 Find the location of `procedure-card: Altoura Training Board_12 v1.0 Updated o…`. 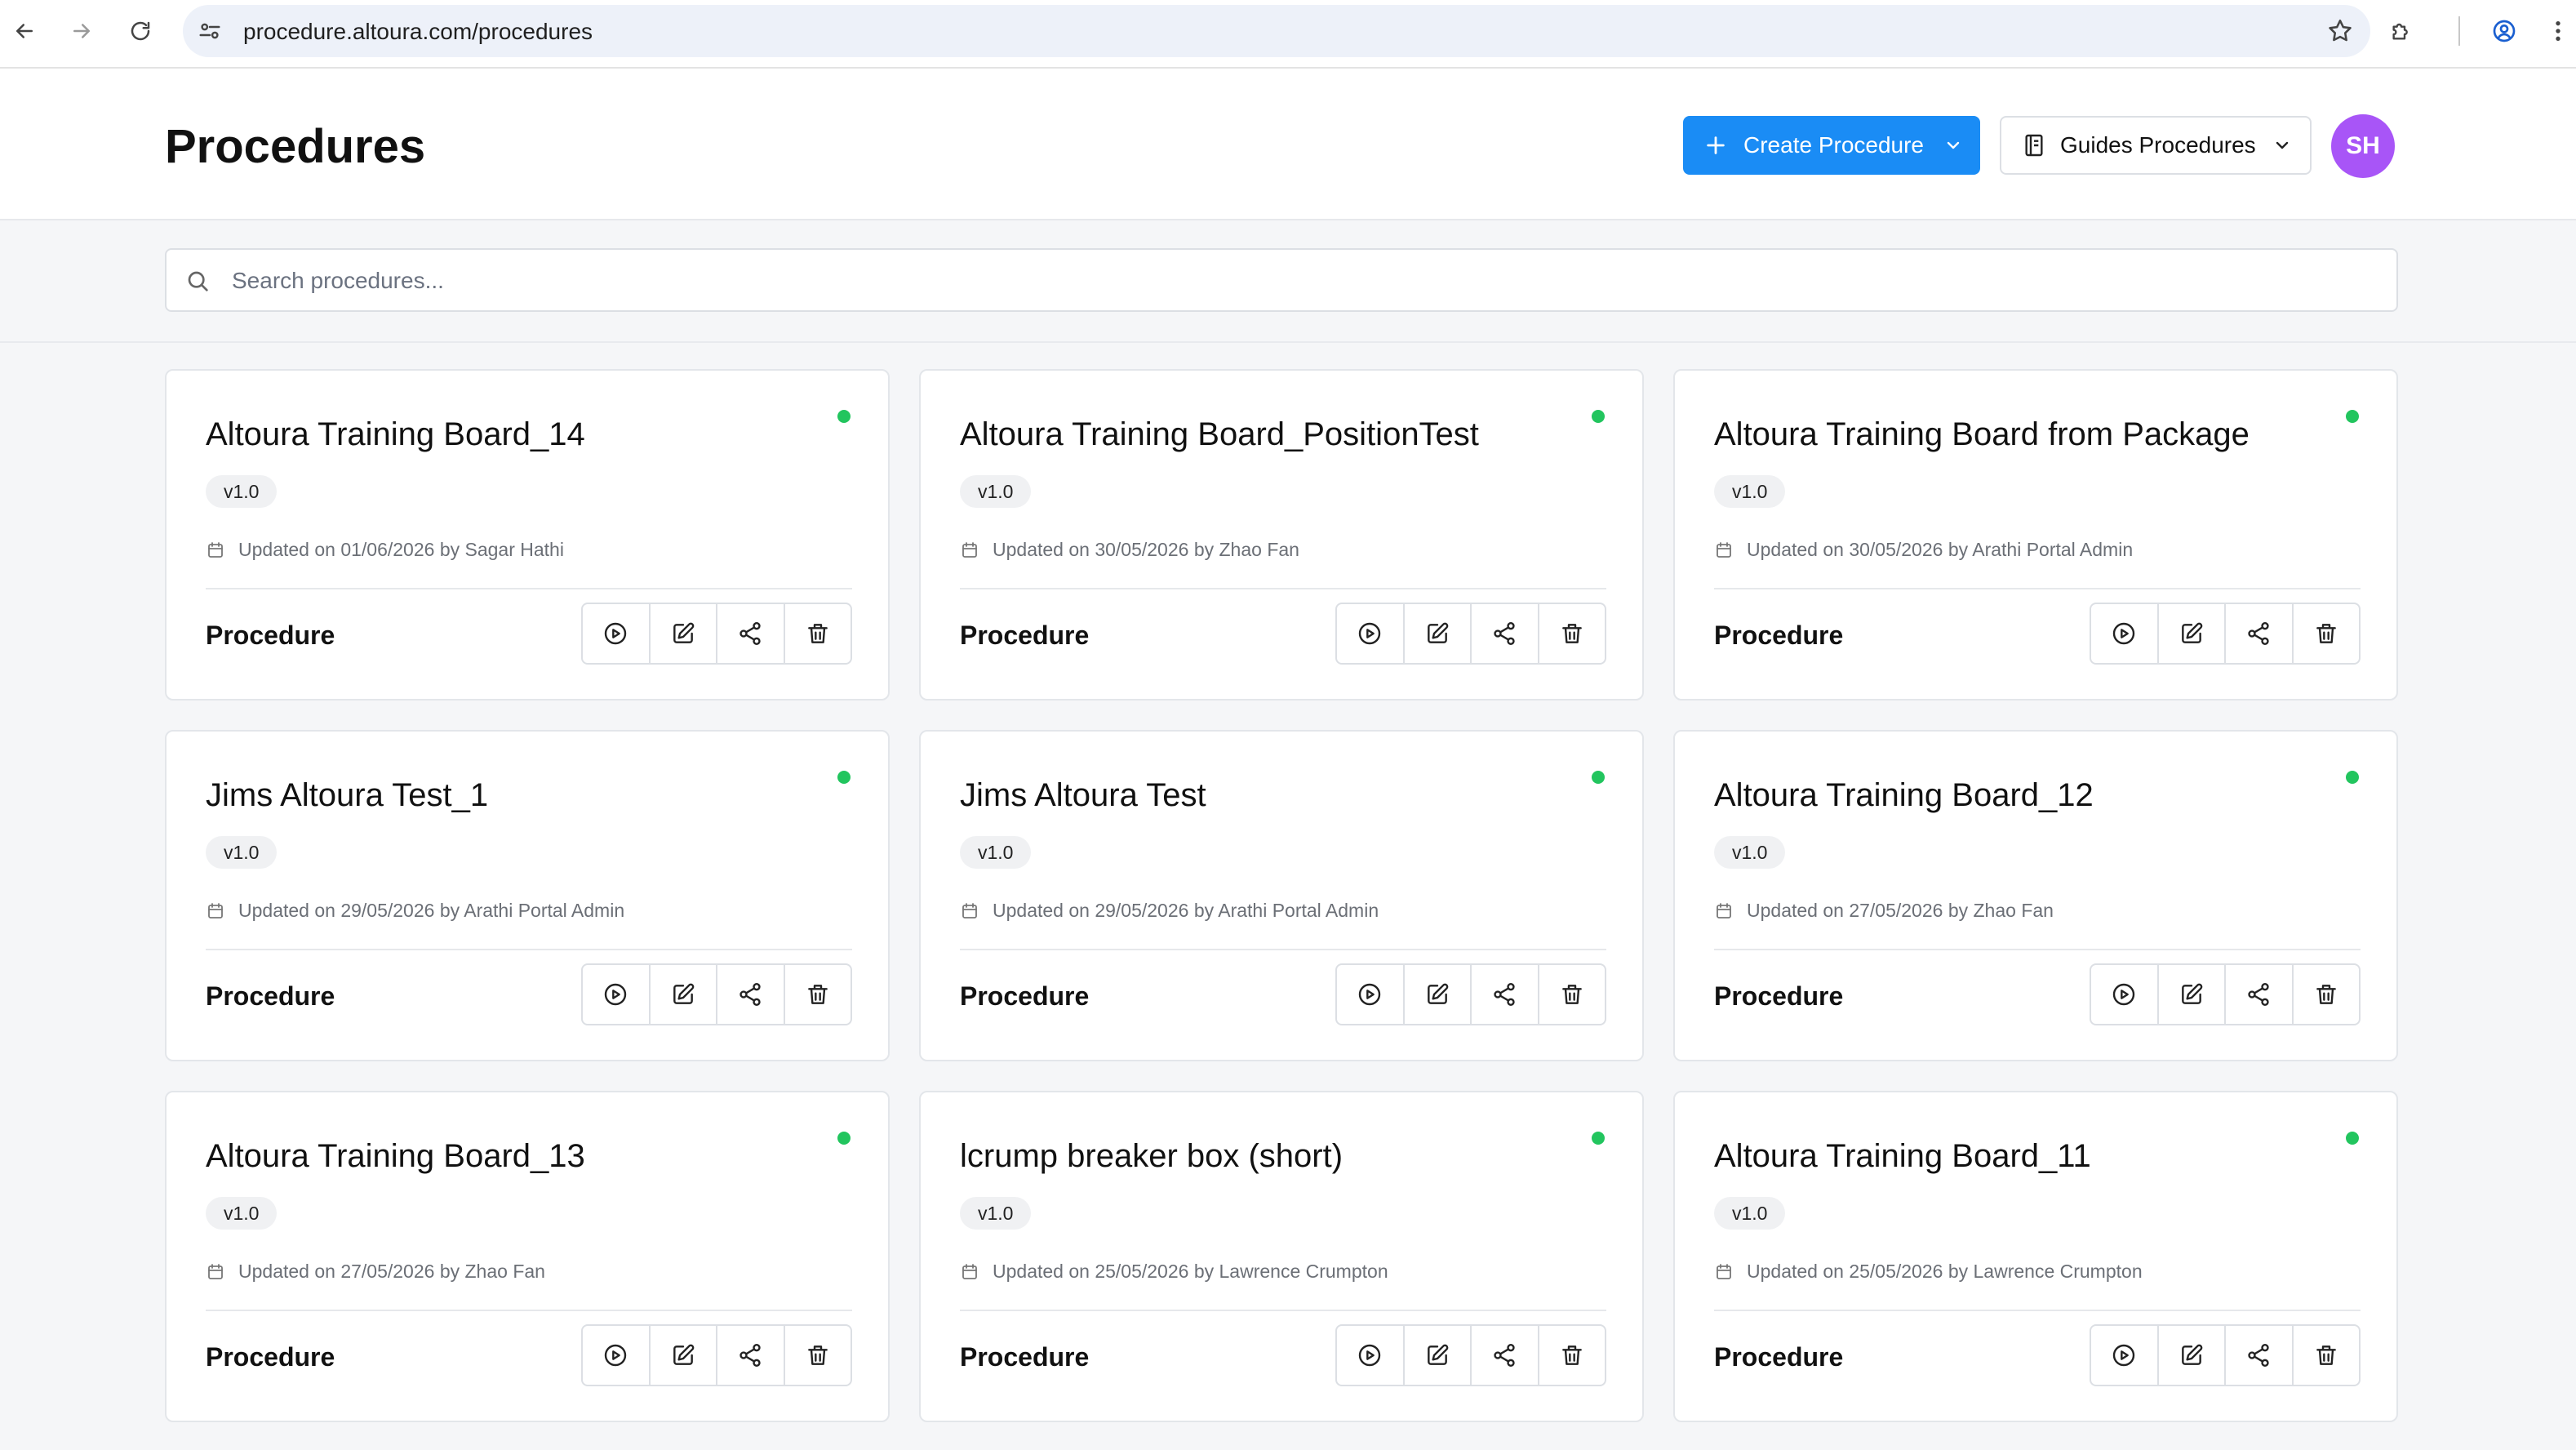

procedure-card: Altoura Training Board_12 v1.0 Updated o… is located at coordinates (2035, 895).